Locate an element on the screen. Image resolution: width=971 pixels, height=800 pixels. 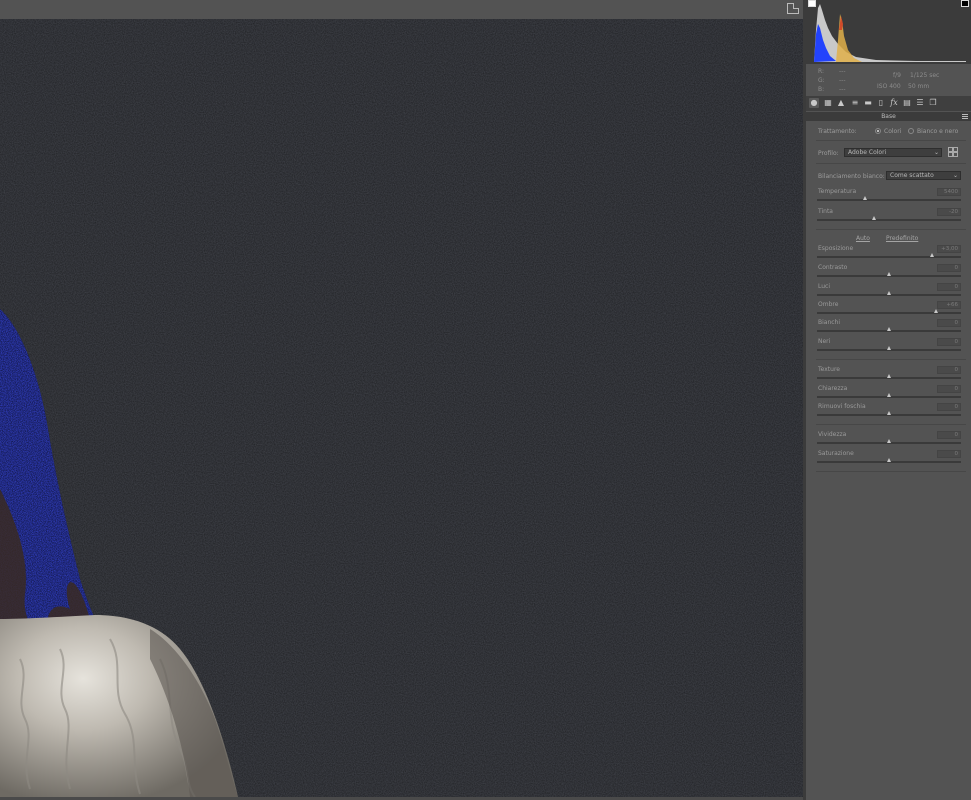
white-balance-select: Come scattato ⌄ is located at coordinates (923, 175).